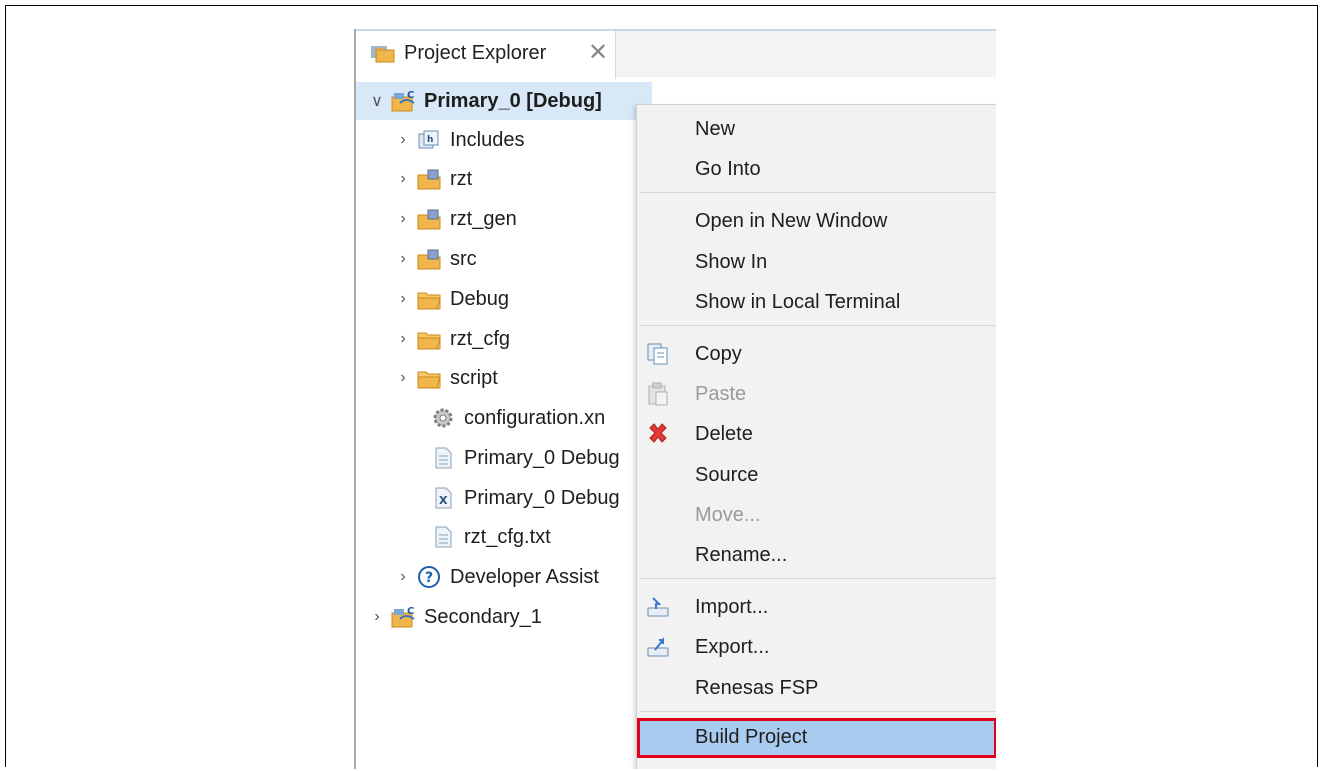 This screenshot has height=771, width=1326. What do you see at coordinates (757, 688) in the screenshot?
I see `menu-label: Renesas FSP` at bounding box center [757, 688].